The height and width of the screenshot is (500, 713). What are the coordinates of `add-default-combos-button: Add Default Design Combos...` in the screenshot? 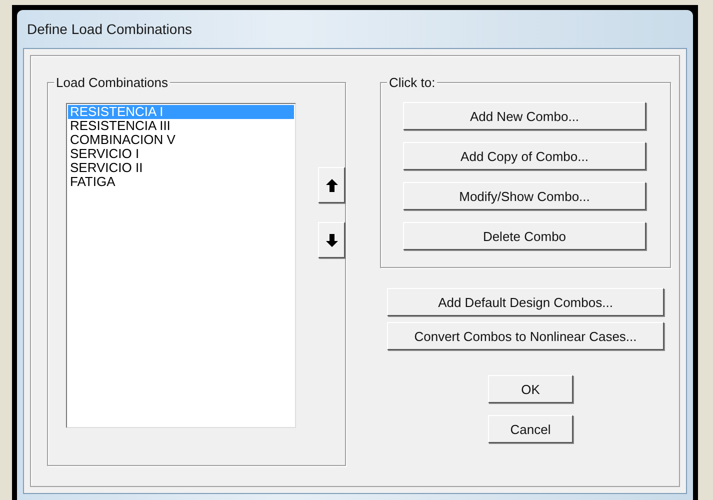 It's located at (525, 302).